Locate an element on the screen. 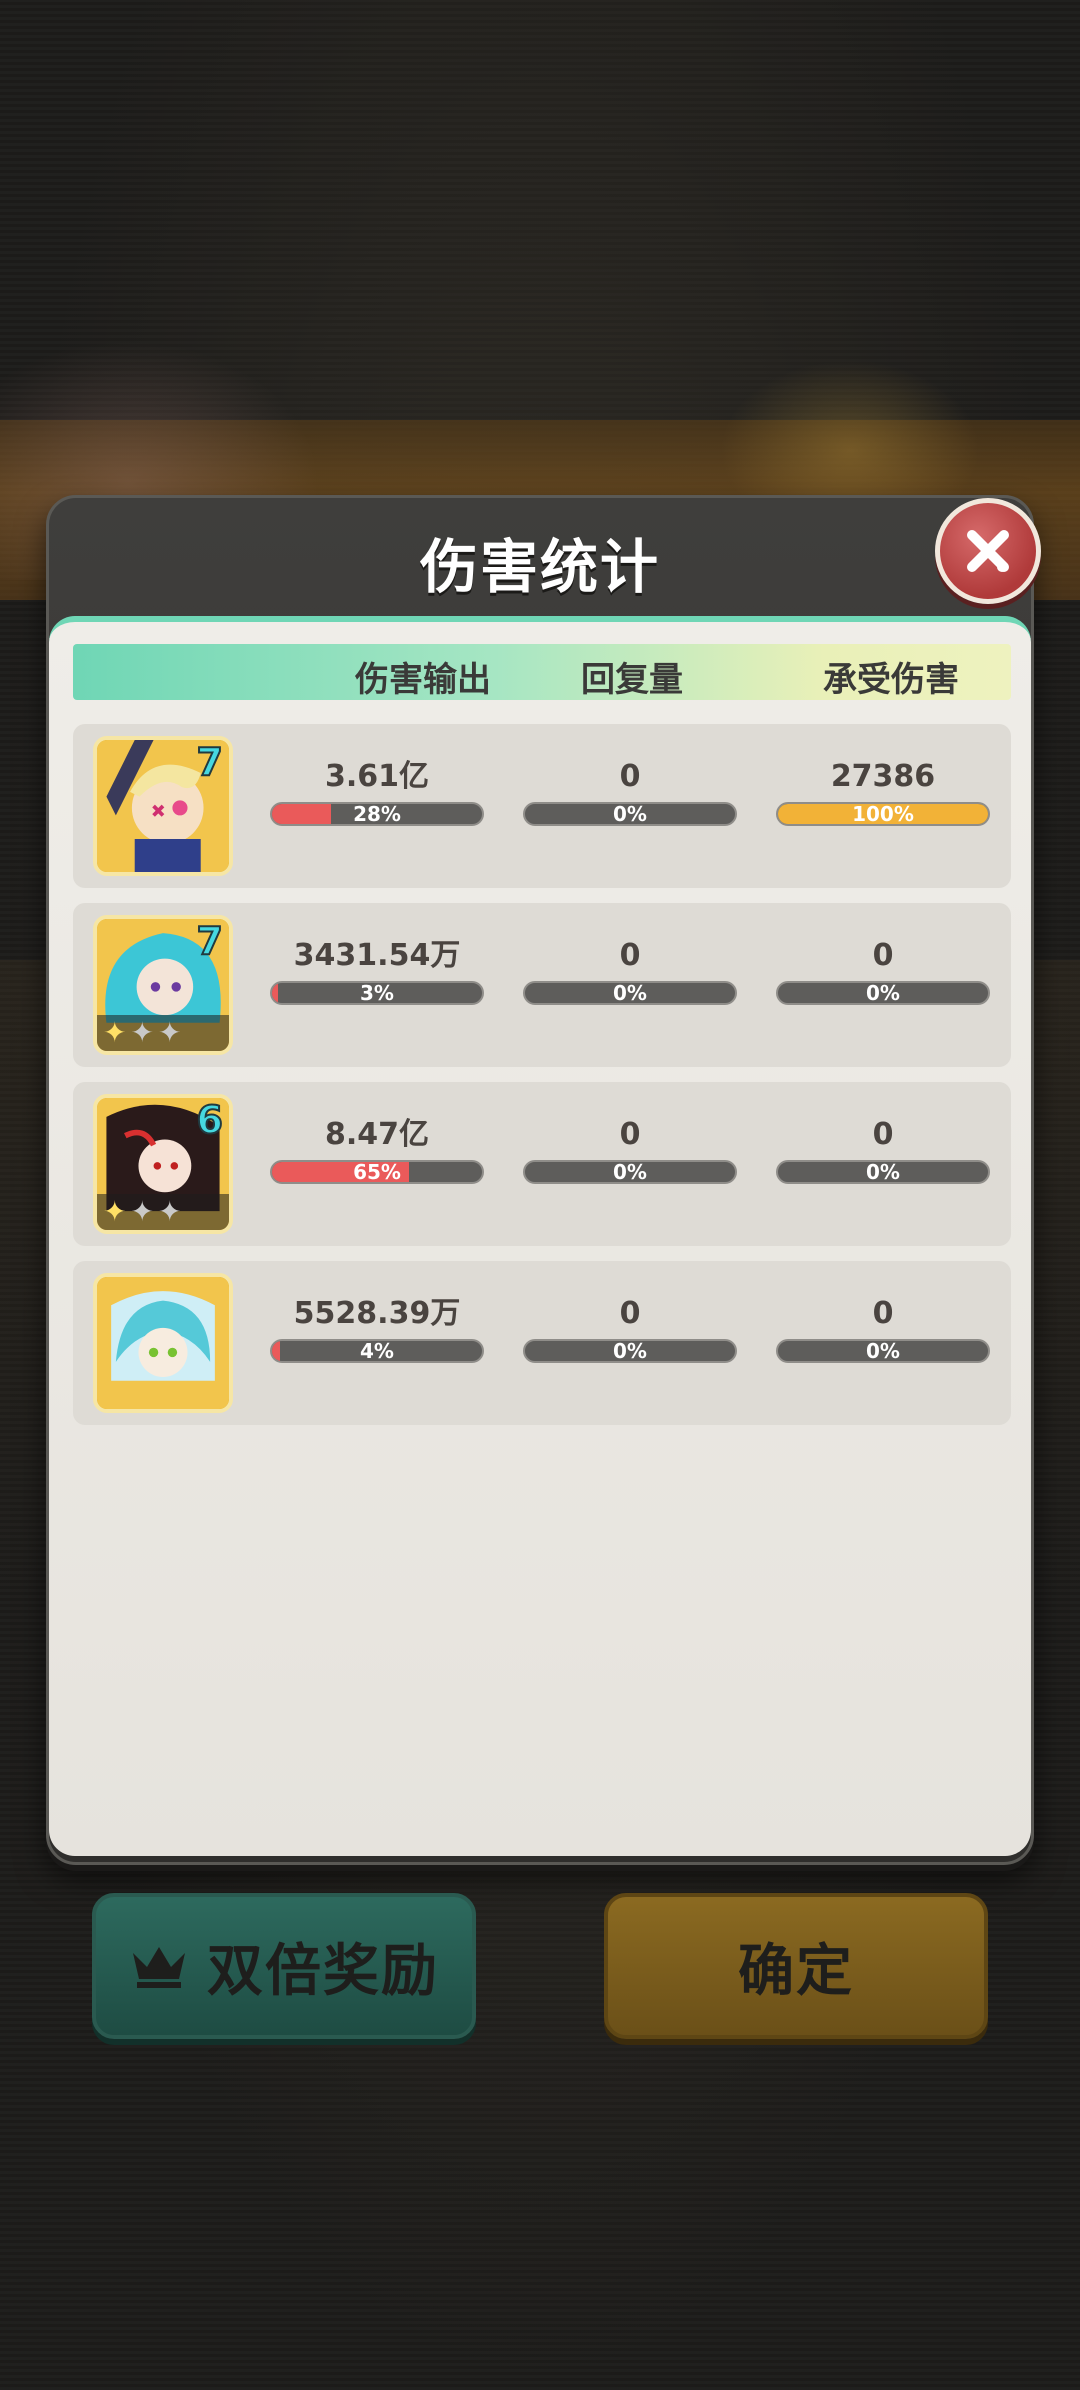  damage-output-value: 3431.54万 is located at coordinates (377, 955).